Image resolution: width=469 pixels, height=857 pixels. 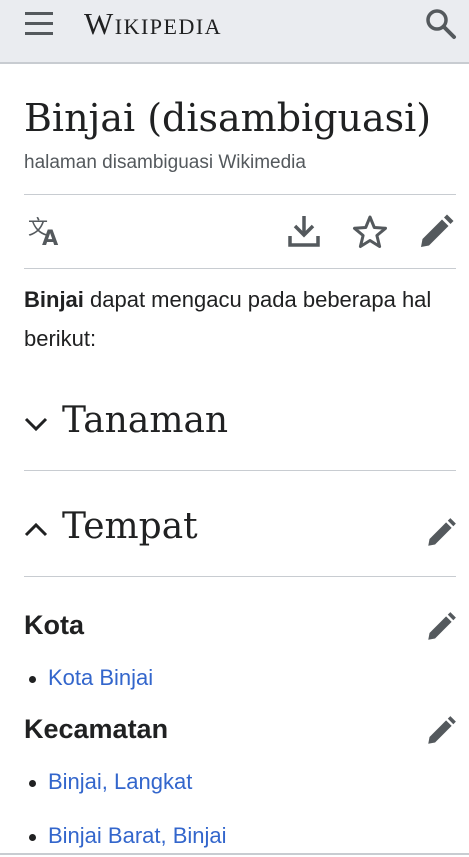 I want to click on wikipedia-logo: Wikipedia, so click(x=153, y=24).